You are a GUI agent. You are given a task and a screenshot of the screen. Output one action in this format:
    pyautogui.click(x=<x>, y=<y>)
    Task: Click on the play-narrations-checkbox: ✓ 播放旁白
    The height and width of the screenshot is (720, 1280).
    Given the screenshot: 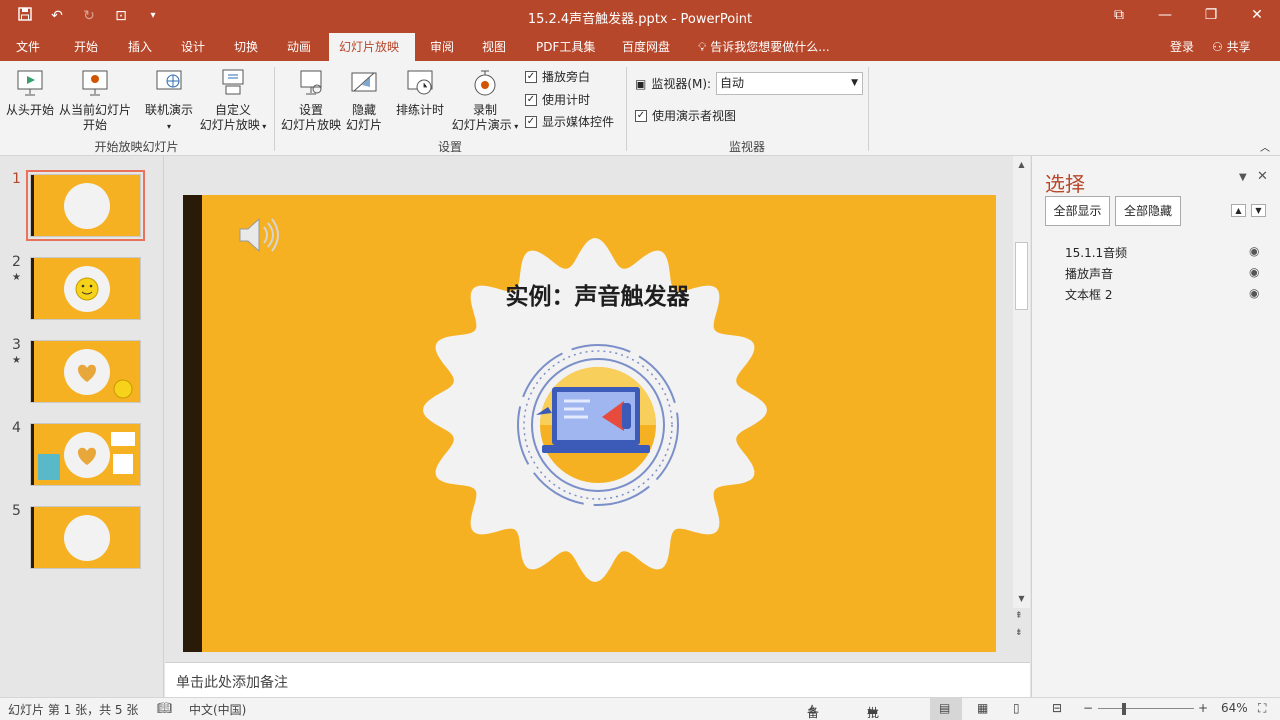 What is the action you would take?
    pyautogui.click(x=557, y=76)
    